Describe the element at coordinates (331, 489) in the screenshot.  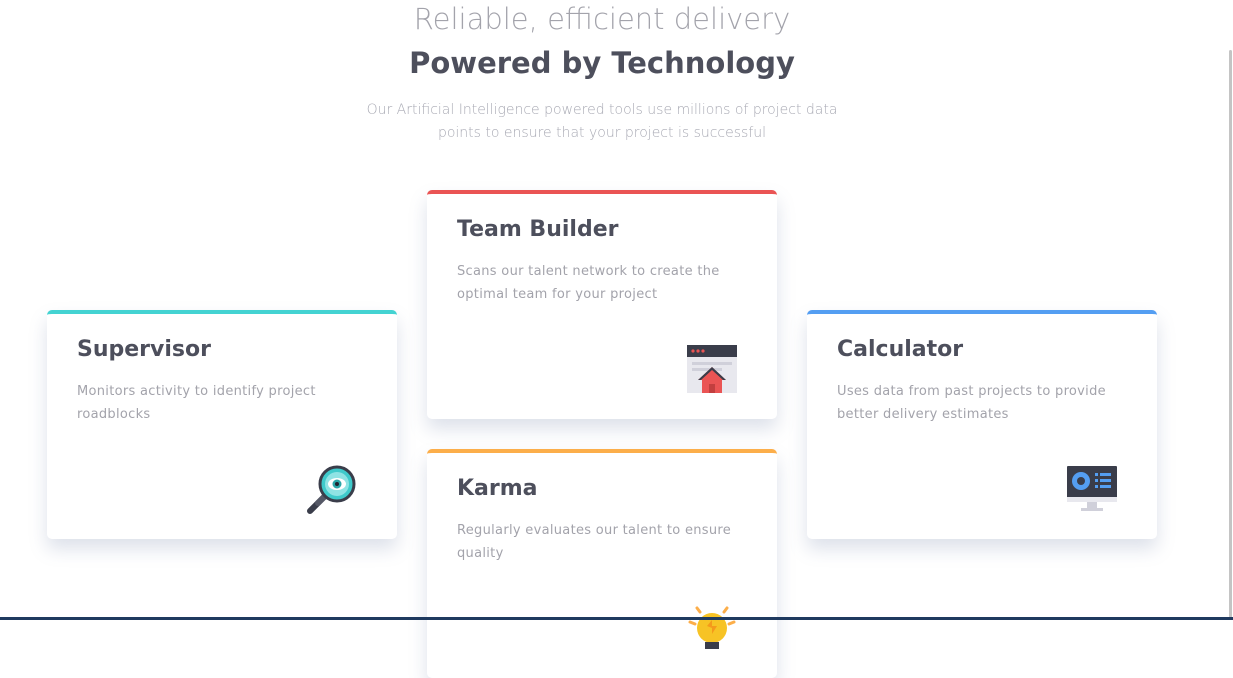
I see `magnifier-eye-icon` at that location.